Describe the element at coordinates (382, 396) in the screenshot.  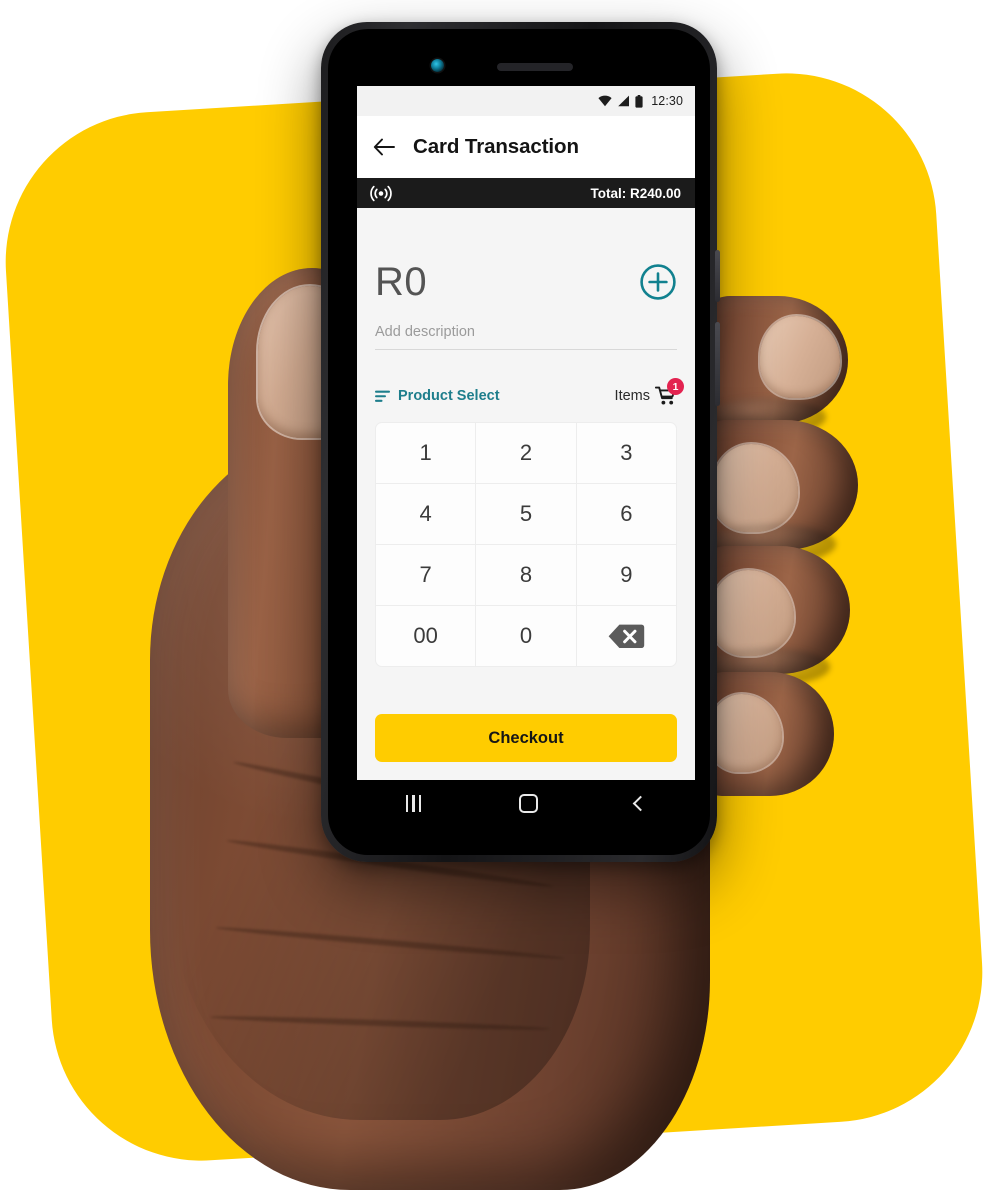
I see `sort-list-icon` at that location.